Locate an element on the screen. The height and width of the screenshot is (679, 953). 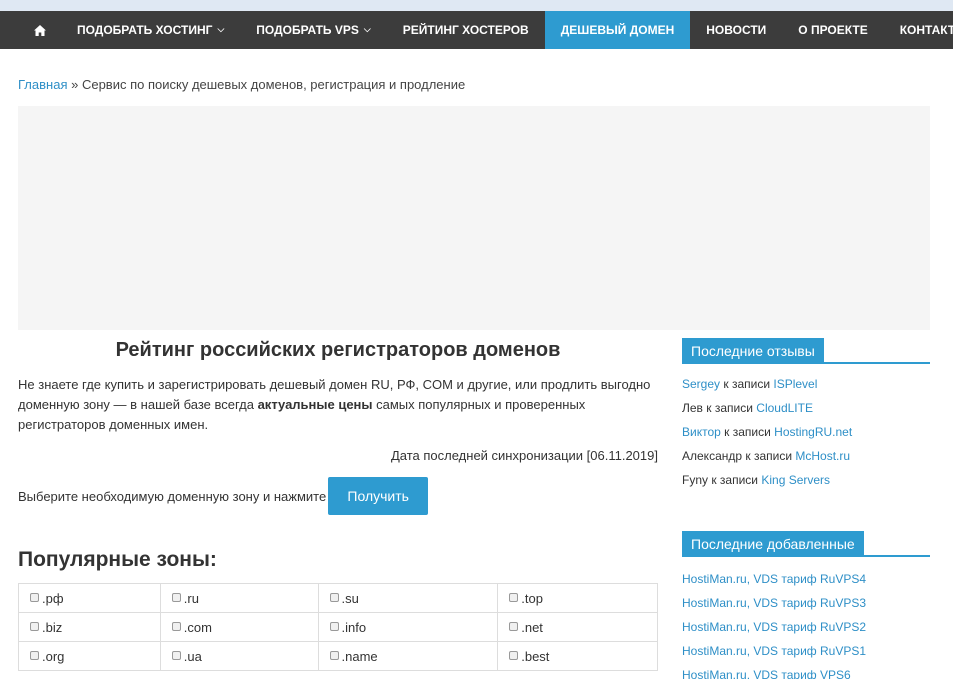
list-item: HostiMan.ru, VDS тариф RuVPS3 is located at coordinates (806, 608).